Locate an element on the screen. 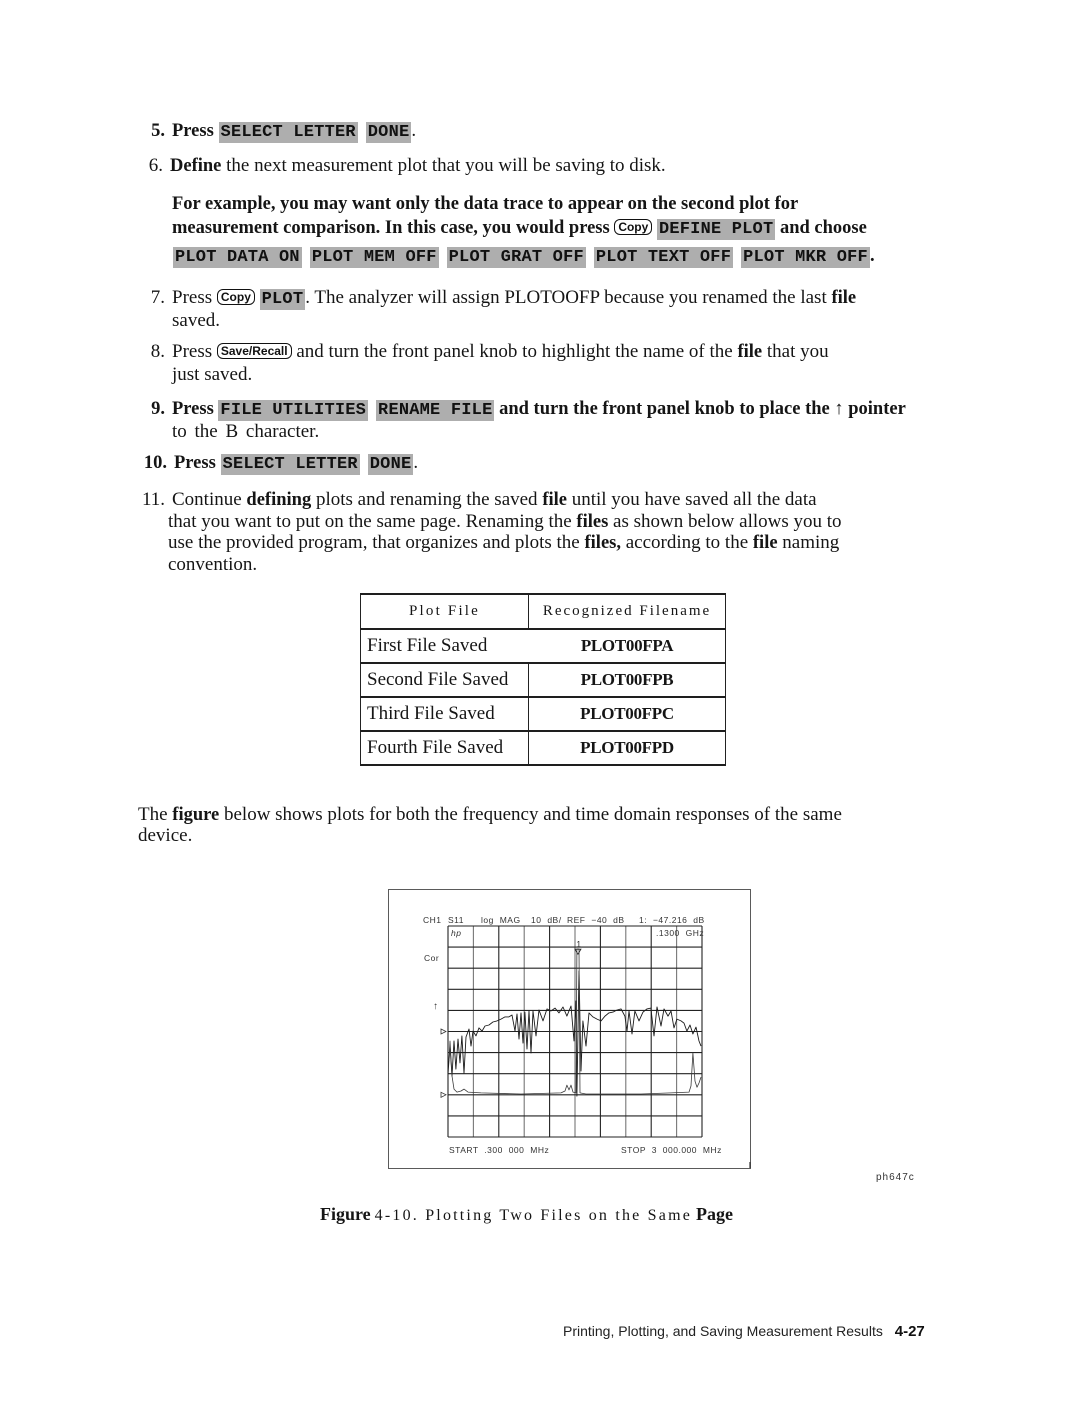  hardkey-save-recall: Save/Recall is located at coordinates (254, 351).